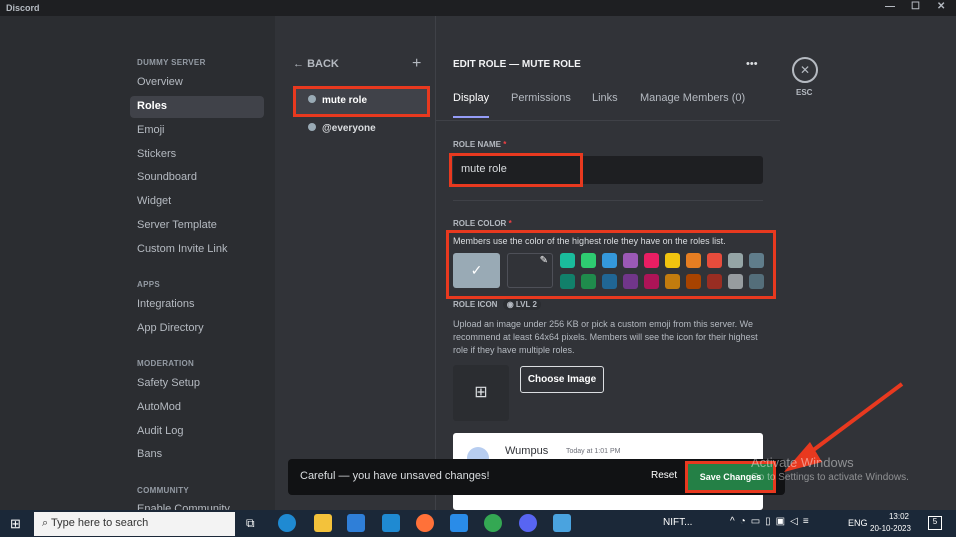 This screenshot has height=537, width=956. Describe the element at coordinates (692, 98) in the screenshot. I see `tab-manage-members: Manage Members (0)` at that location.